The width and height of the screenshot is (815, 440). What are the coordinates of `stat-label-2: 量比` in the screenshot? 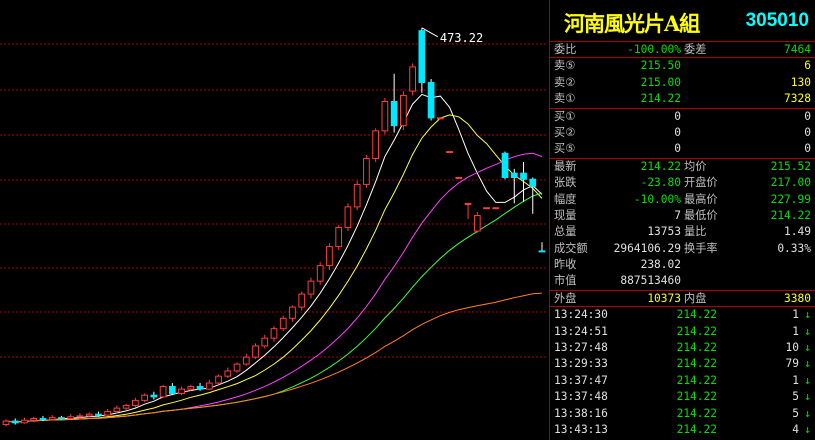 It's located at (695, 232).